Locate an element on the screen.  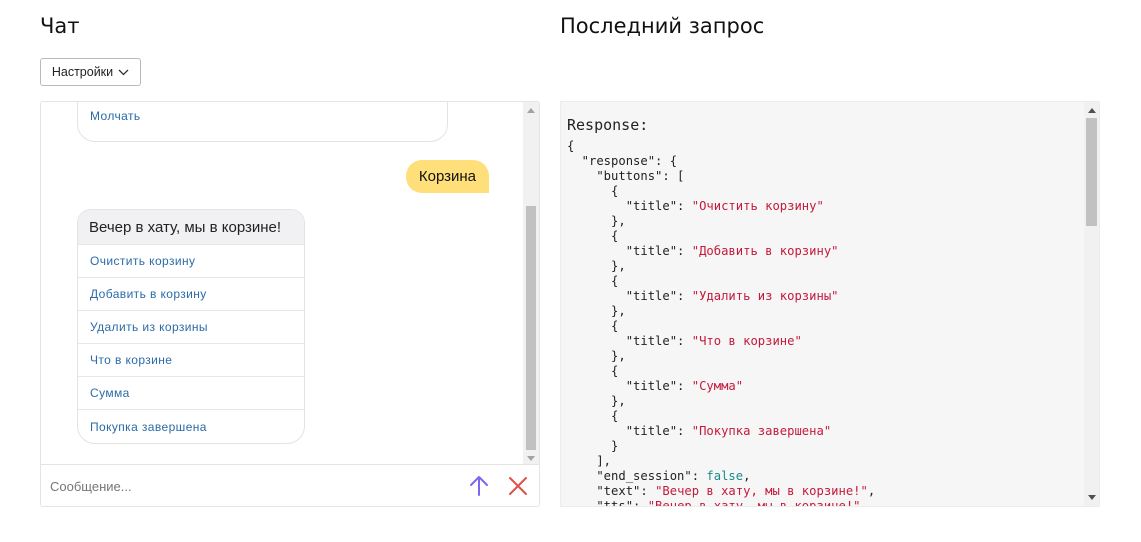
code-token: "tts": is located at coordinates (607, 503).